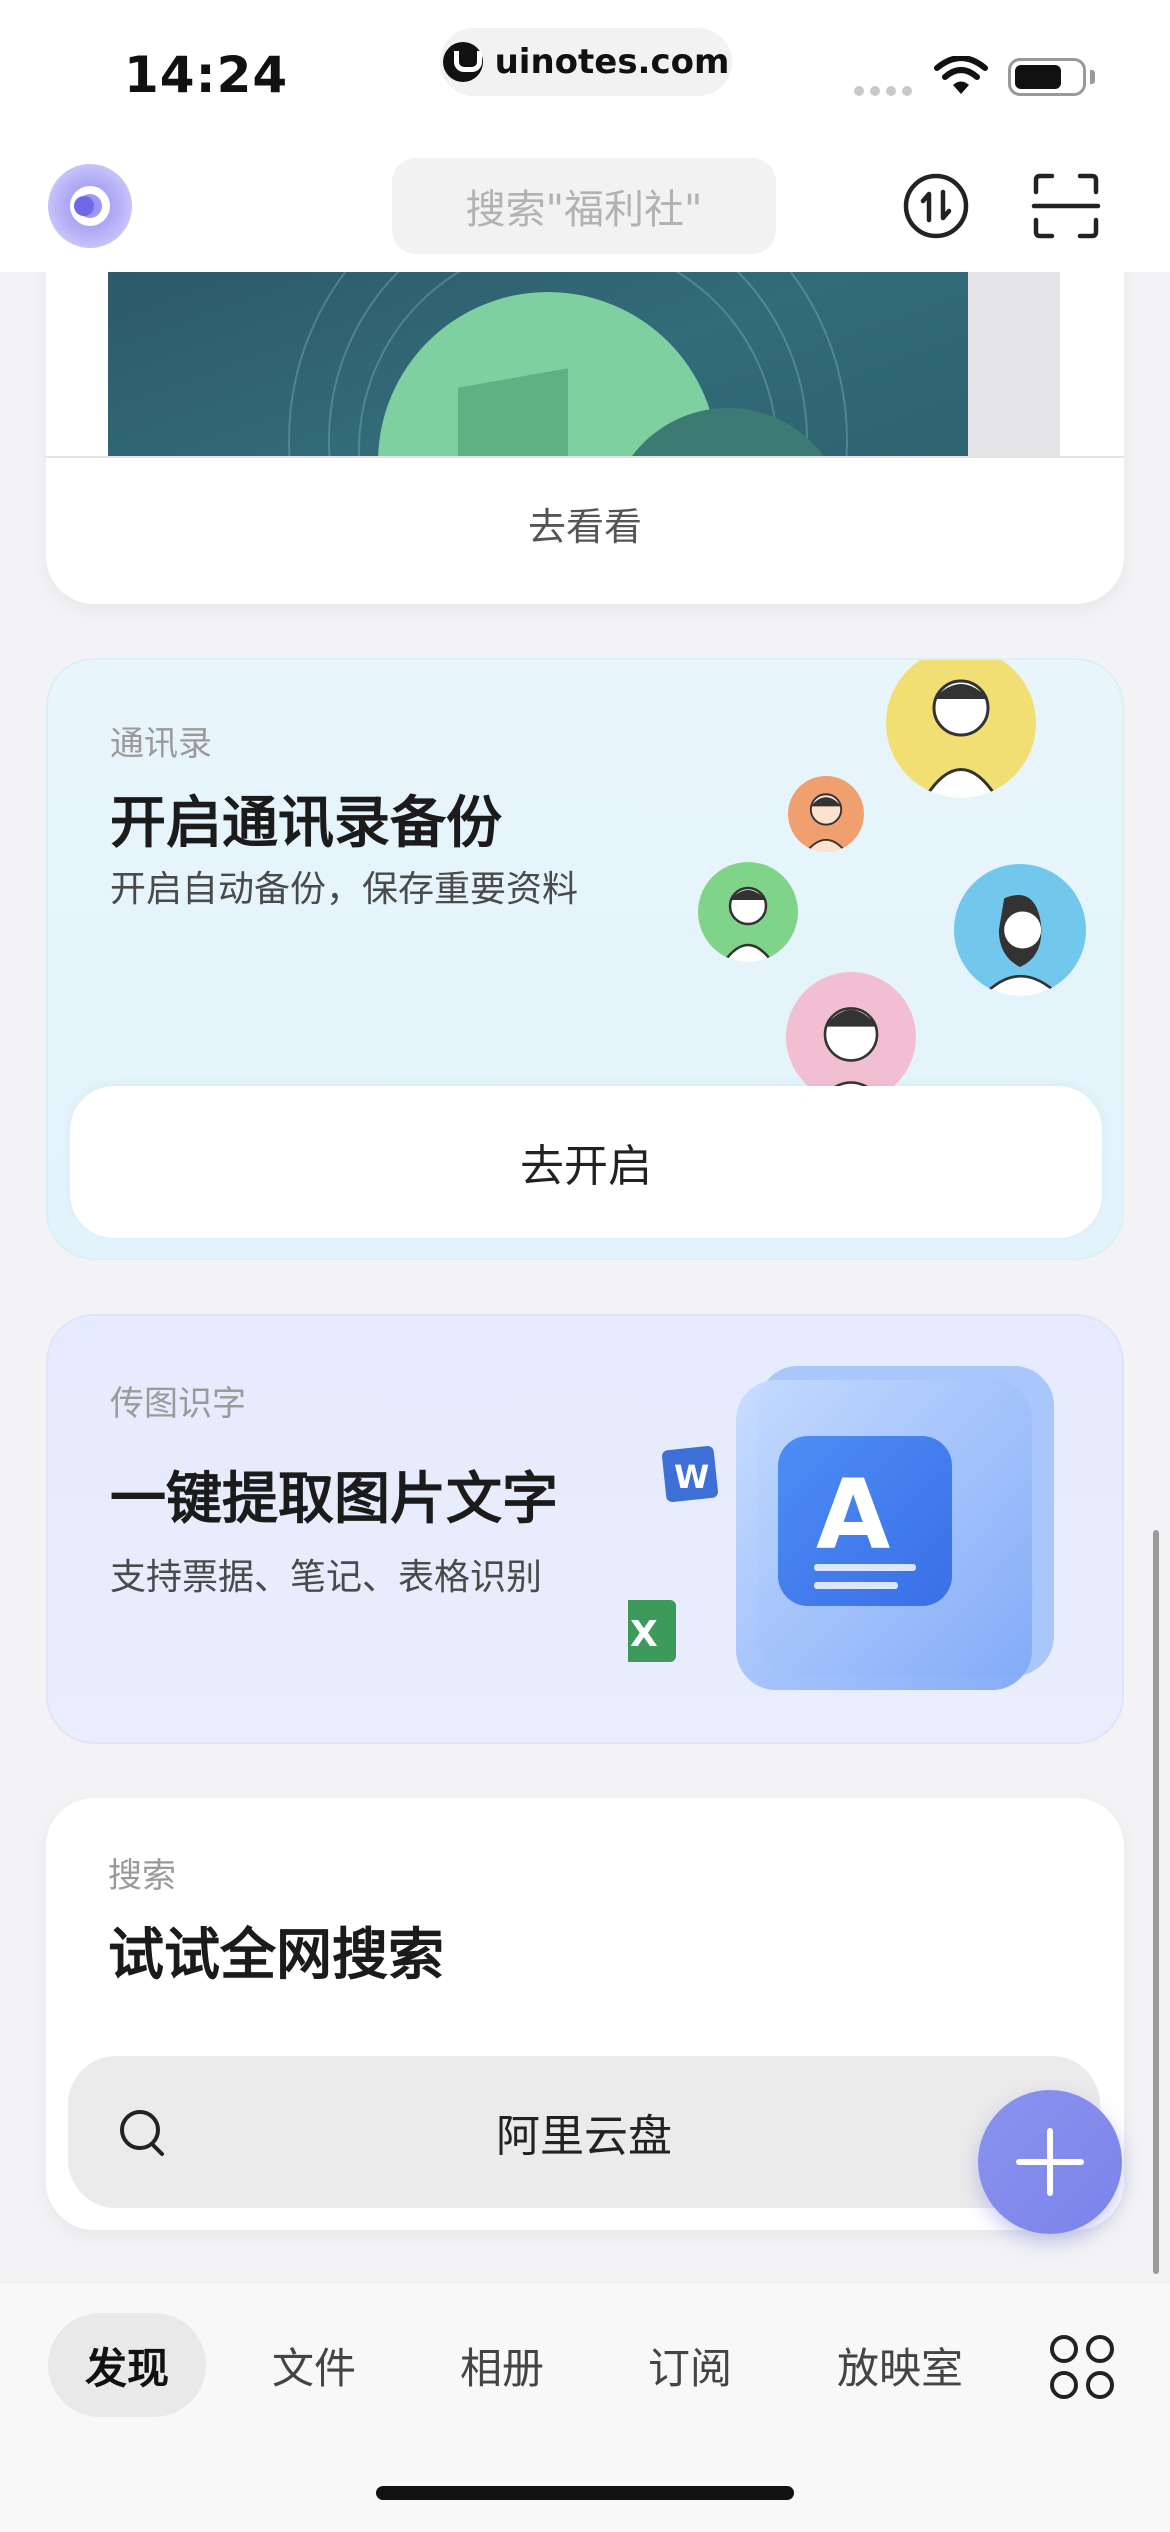  I want to click on ocr-eyebrow: 传图识字, so click(178, 1404).